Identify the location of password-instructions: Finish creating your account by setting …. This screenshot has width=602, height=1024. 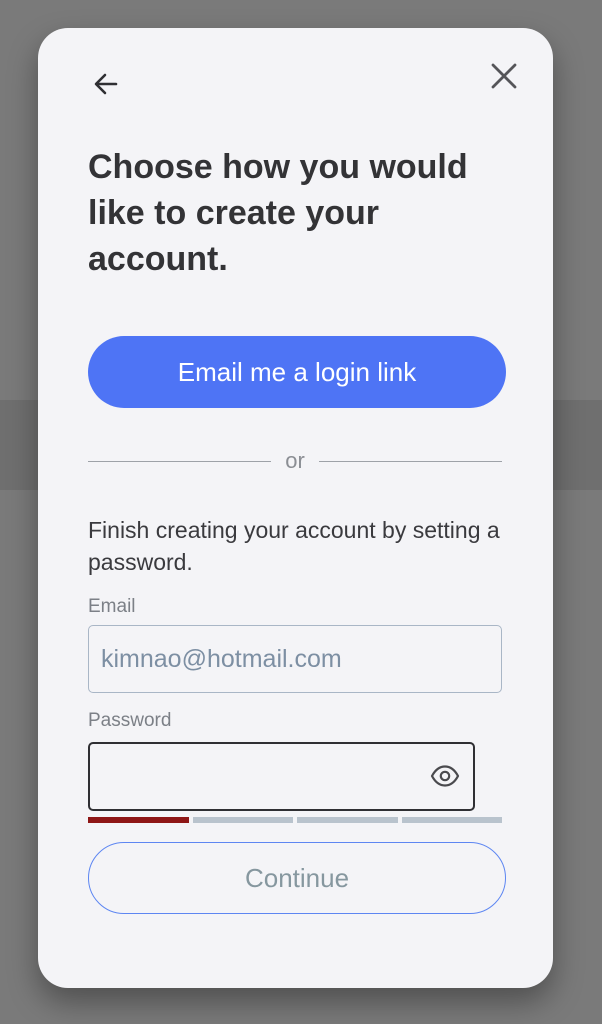
(294, 546).